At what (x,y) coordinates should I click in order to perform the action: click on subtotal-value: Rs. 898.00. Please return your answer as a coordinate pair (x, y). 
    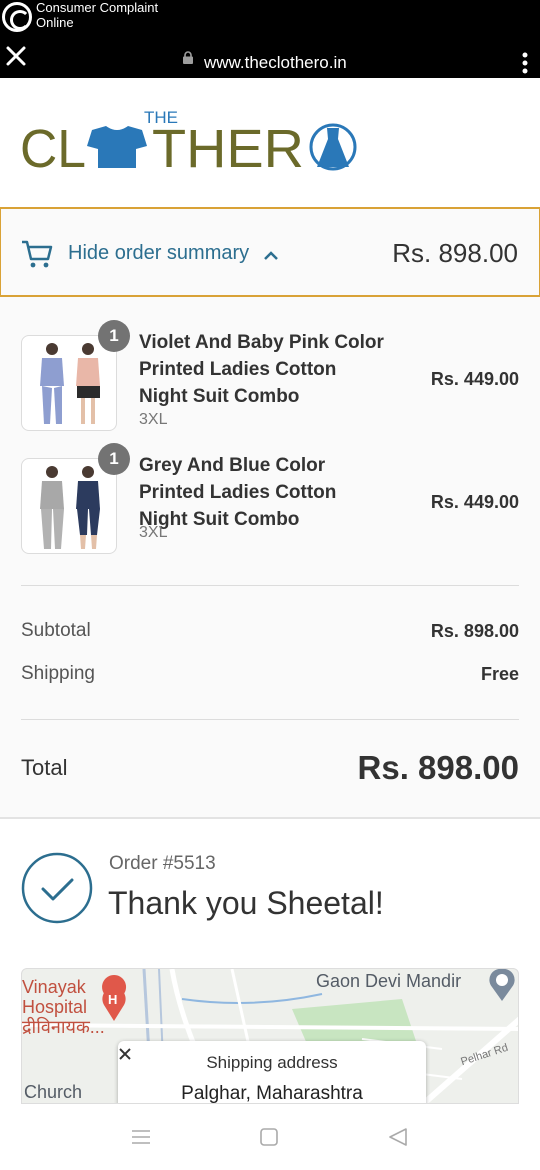
    Looking at the image, I should click on (474, 631).